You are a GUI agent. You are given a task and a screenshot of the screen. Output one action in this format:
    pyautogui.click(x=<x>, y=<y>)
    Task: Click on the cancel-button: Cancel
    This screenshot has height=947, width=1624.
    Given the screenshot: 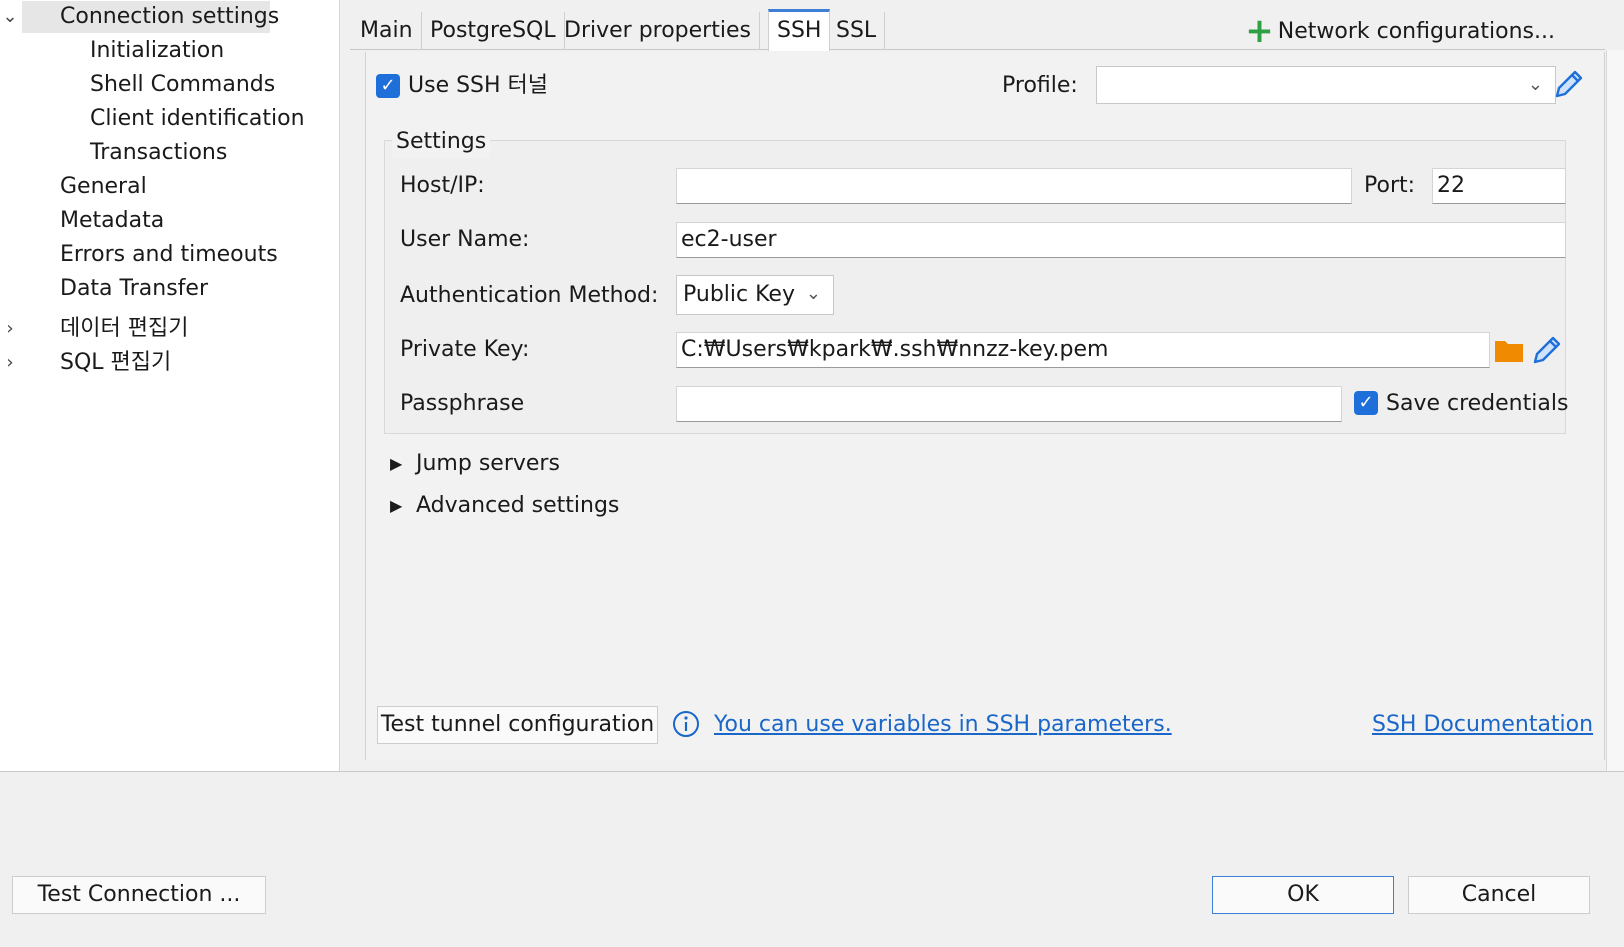 What is the action you would take?
    pyautogui.click(x=1499, y=895)
    